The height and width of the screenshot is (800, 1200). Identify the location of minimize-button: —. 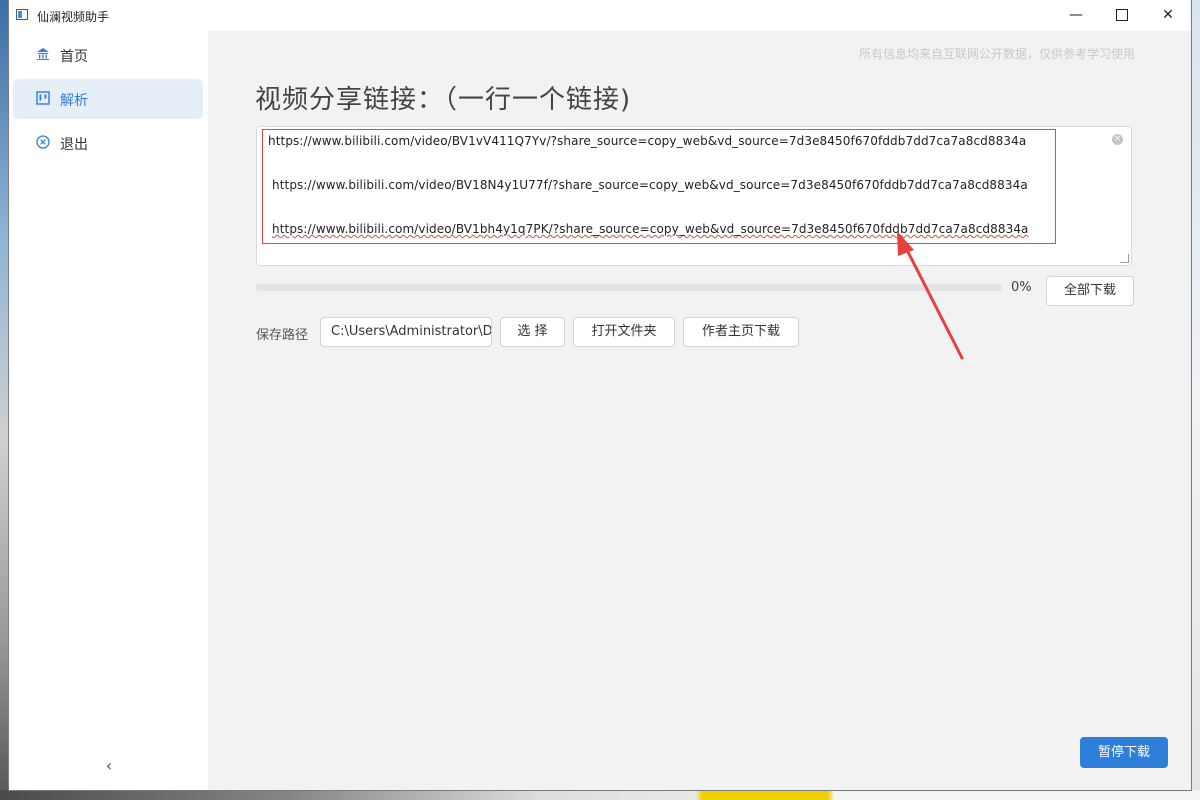
(1076, 15).